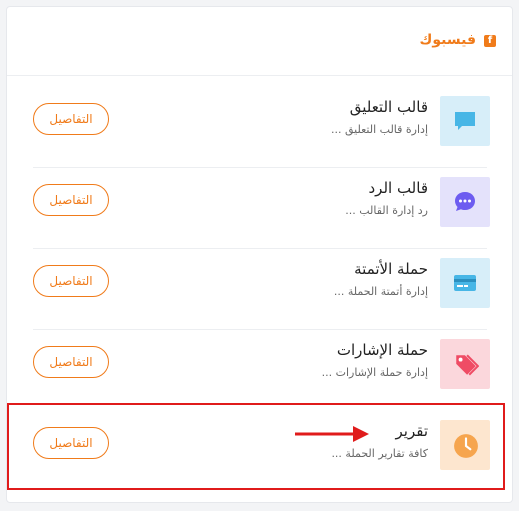  Describe the element at coordinates (382, 350) in the screenshot. I see `item-title: حملة الإشارات` at that location.